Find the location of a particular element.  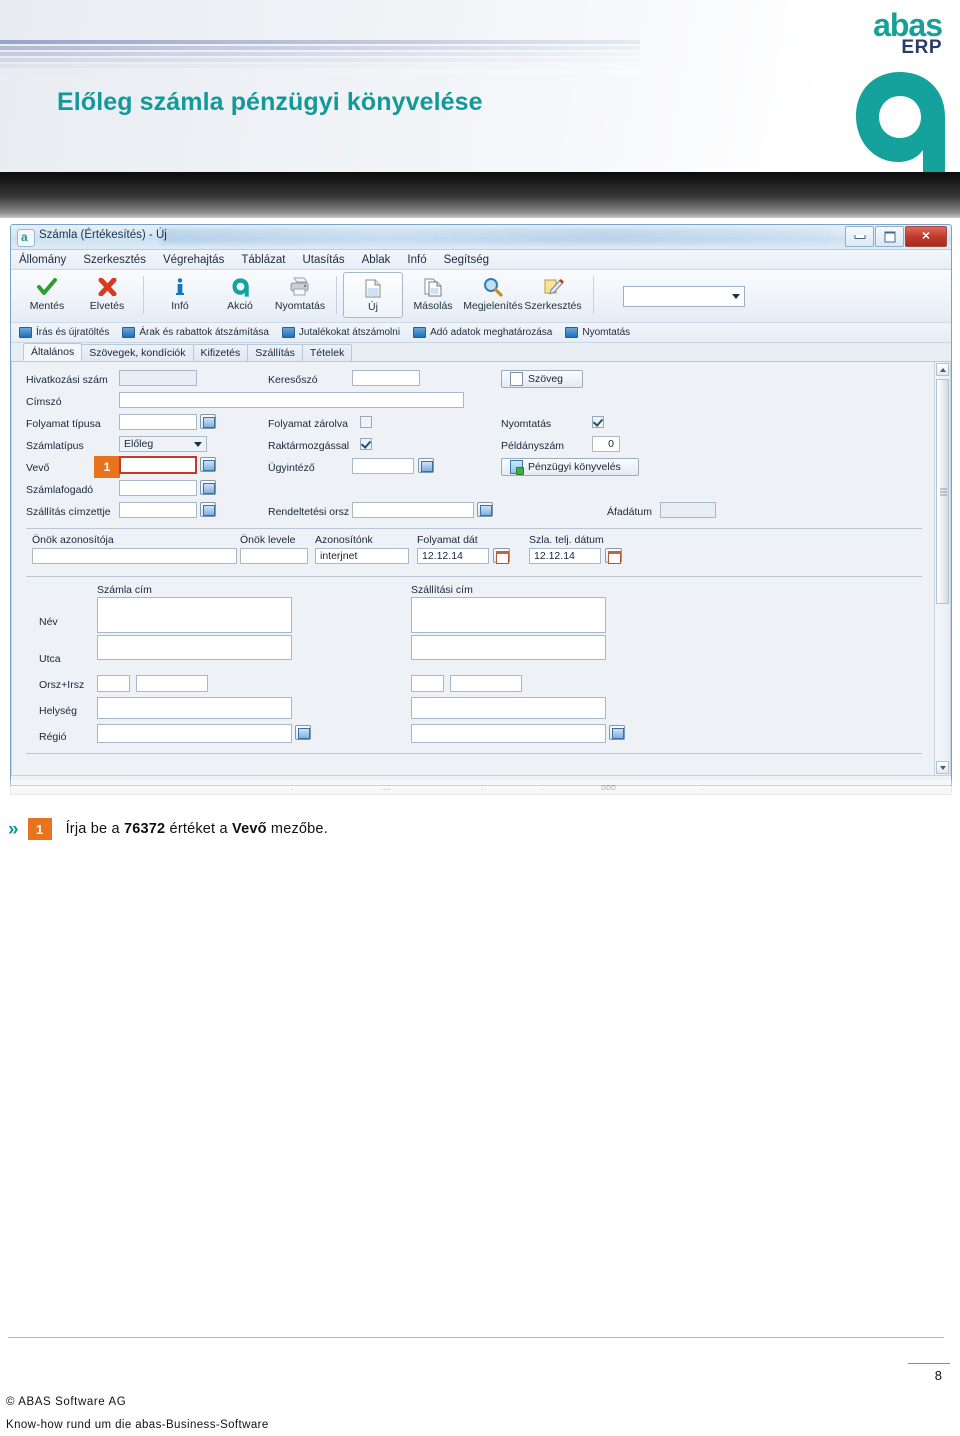

checkbox-folyamat-zarolva is located at coordinates (366, 422).